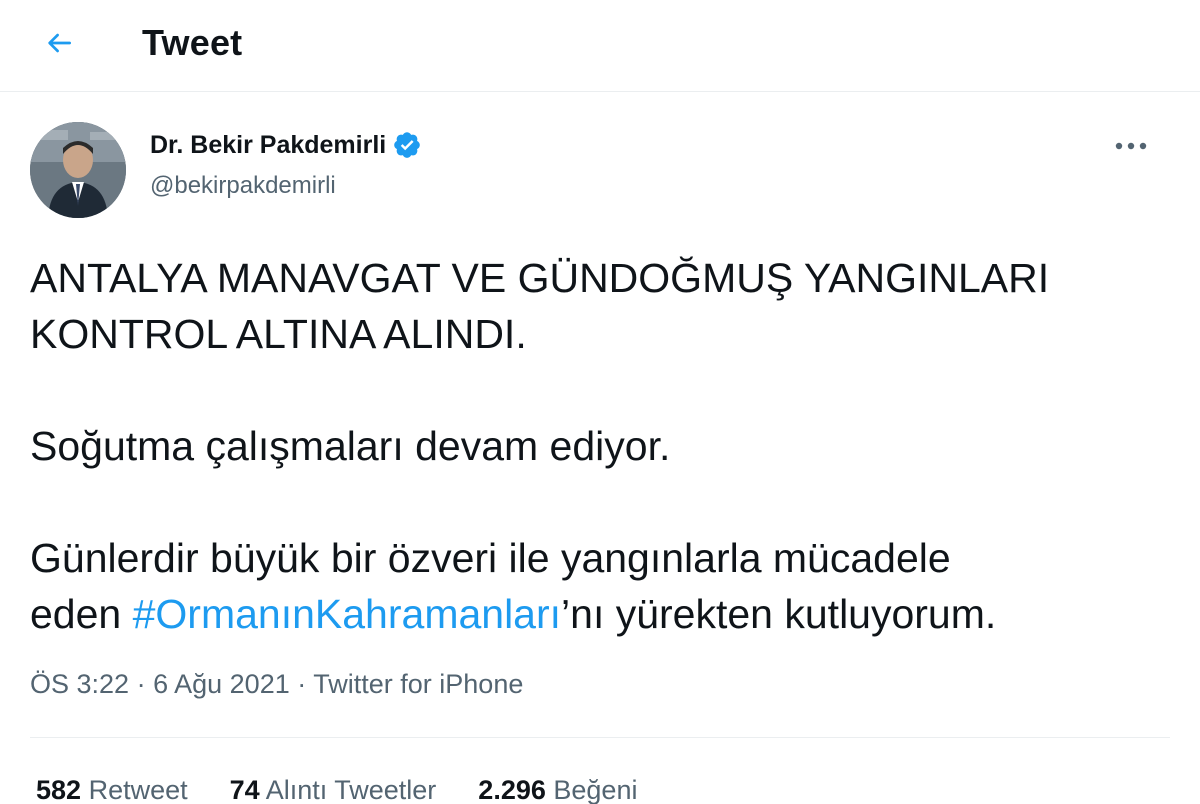 The height and width of the screenshot is (804, 1200). Describe the element at coordinates (221, 684) in the screenshot. I see `tweet-date: 6 Ağu 2021` at that location.